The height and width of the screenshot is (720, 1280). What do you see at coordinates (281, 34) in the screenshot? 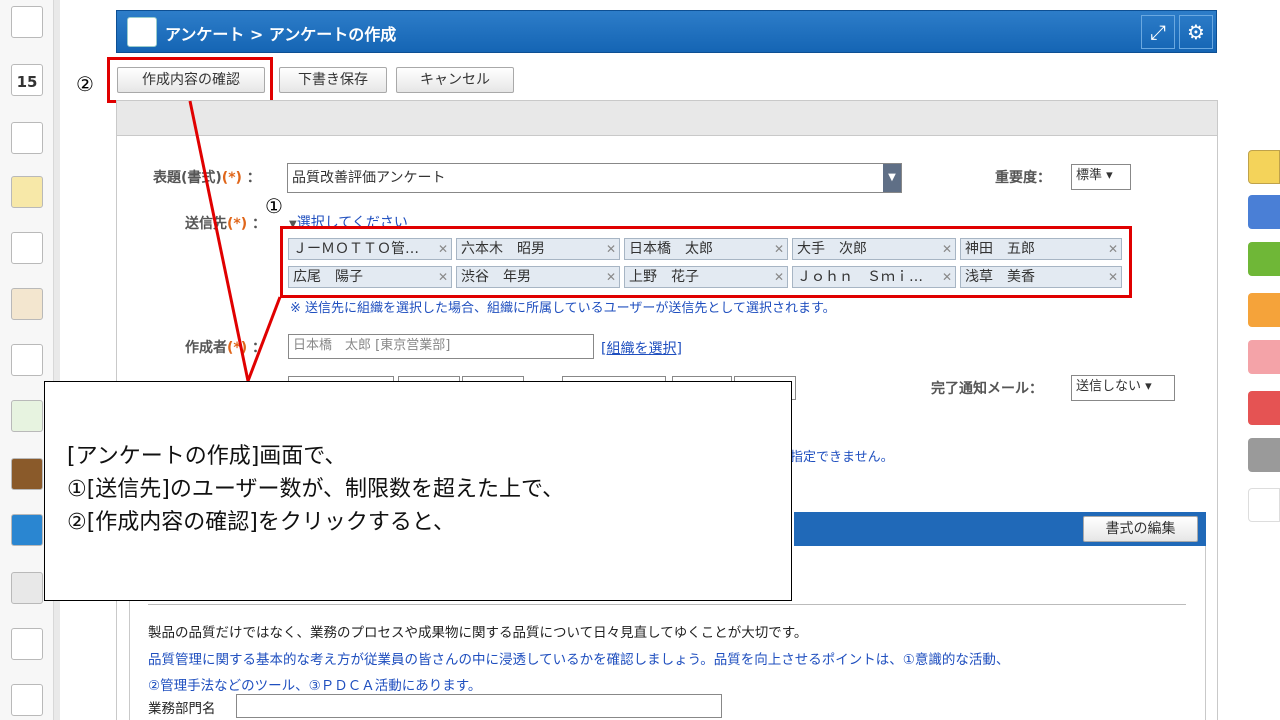
I see `breadcrumb: アンケート > アンケートの作成` at bounding box center [281, 34].